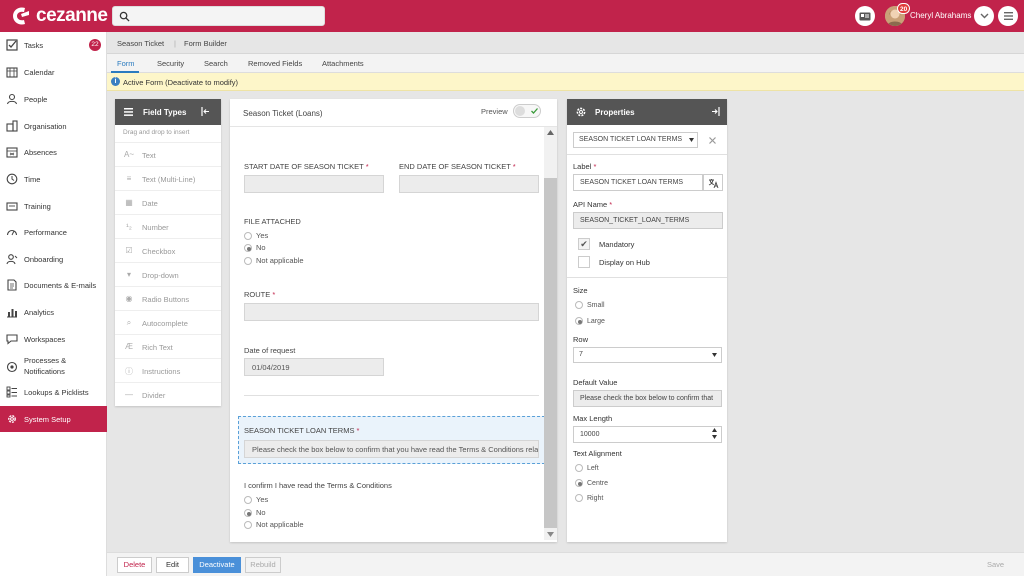 The height and width of the screenshot is (576, 1024). Describe the element at coordinates (172, 565) in the screenshot. I see `edit-button: Edit` at that location.